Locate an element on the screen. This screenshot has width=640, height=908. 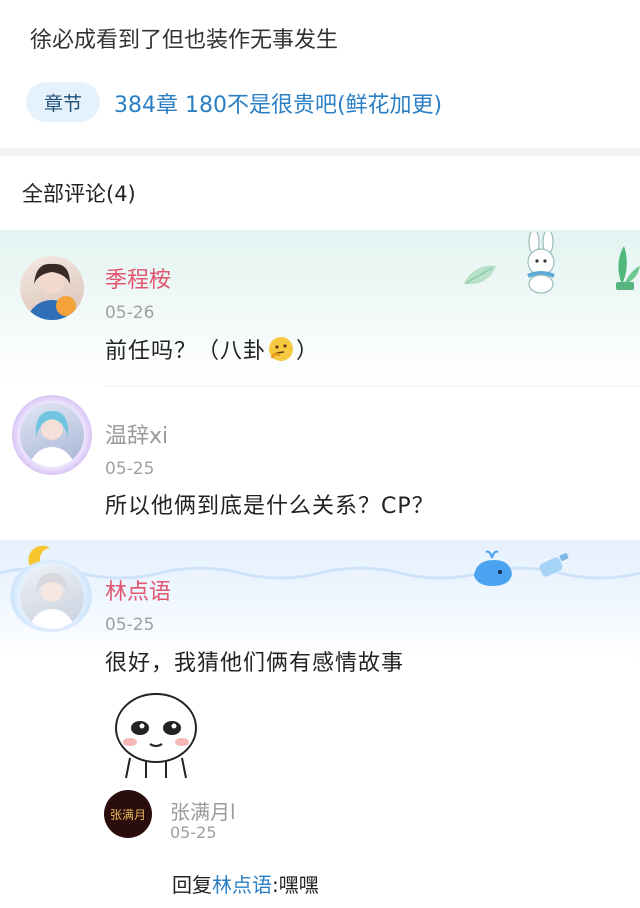
sticker-image is located at coordinates (154, 734).